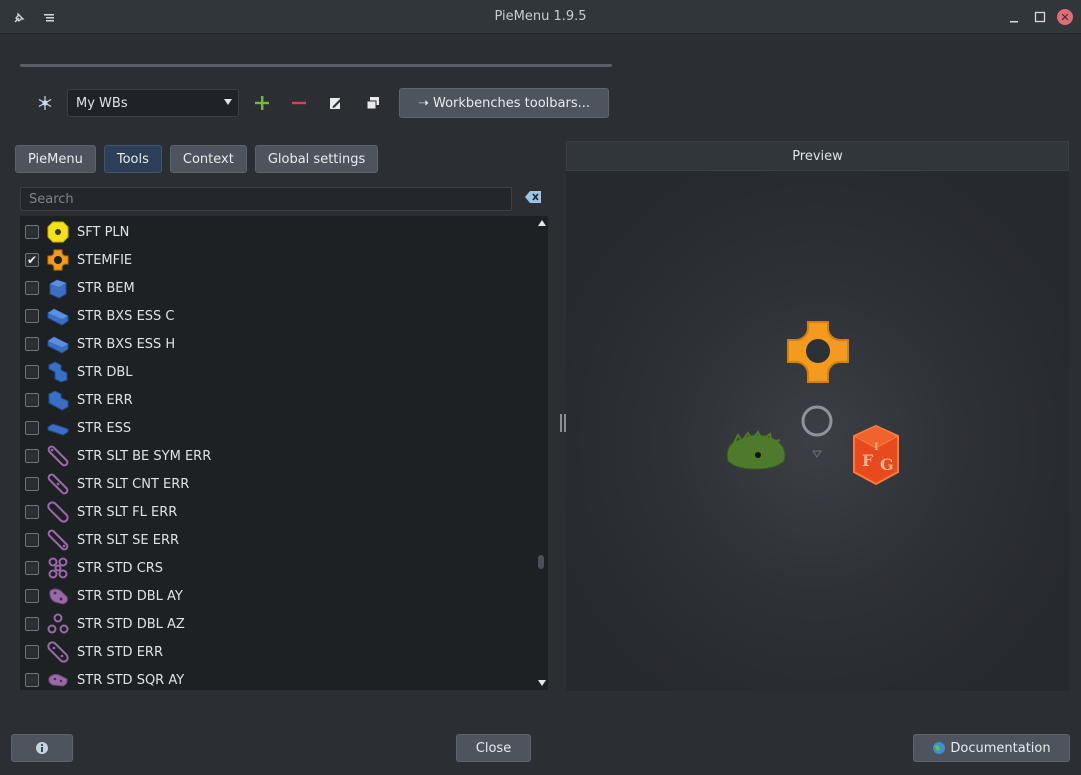  Describe the element at coordinates (278, 484) in the screenshot. I see `list-item: STR SLT CNT ERR` at that location.